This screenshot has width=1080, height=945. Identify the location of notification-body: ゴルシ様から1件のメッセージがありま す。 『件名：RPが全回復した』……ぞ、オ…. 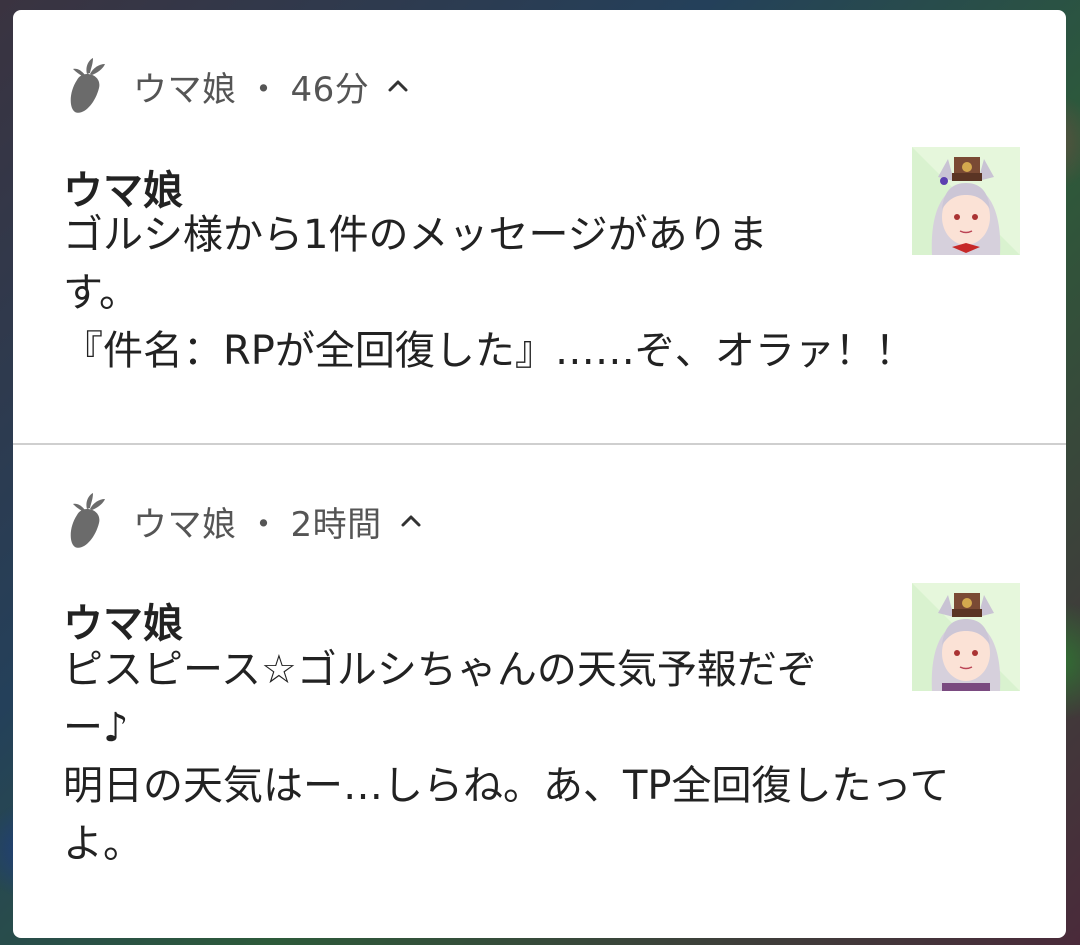
(493, 293).